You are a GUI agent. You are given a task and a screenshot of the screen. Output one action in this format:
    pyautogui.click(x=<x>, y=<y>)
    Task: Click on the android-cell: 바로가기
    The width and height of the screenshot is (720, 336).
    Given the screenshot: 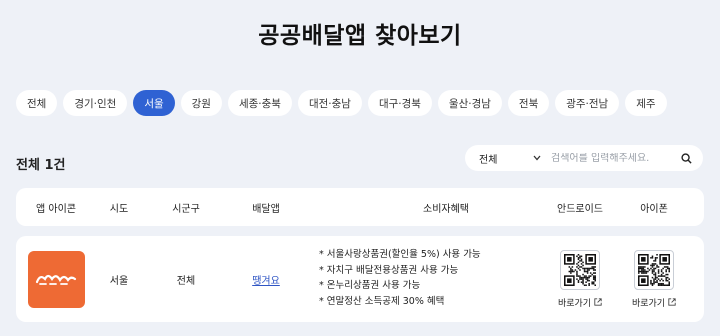 What is the action you would take?
    pyautogui.click(x=580, y=279)
    